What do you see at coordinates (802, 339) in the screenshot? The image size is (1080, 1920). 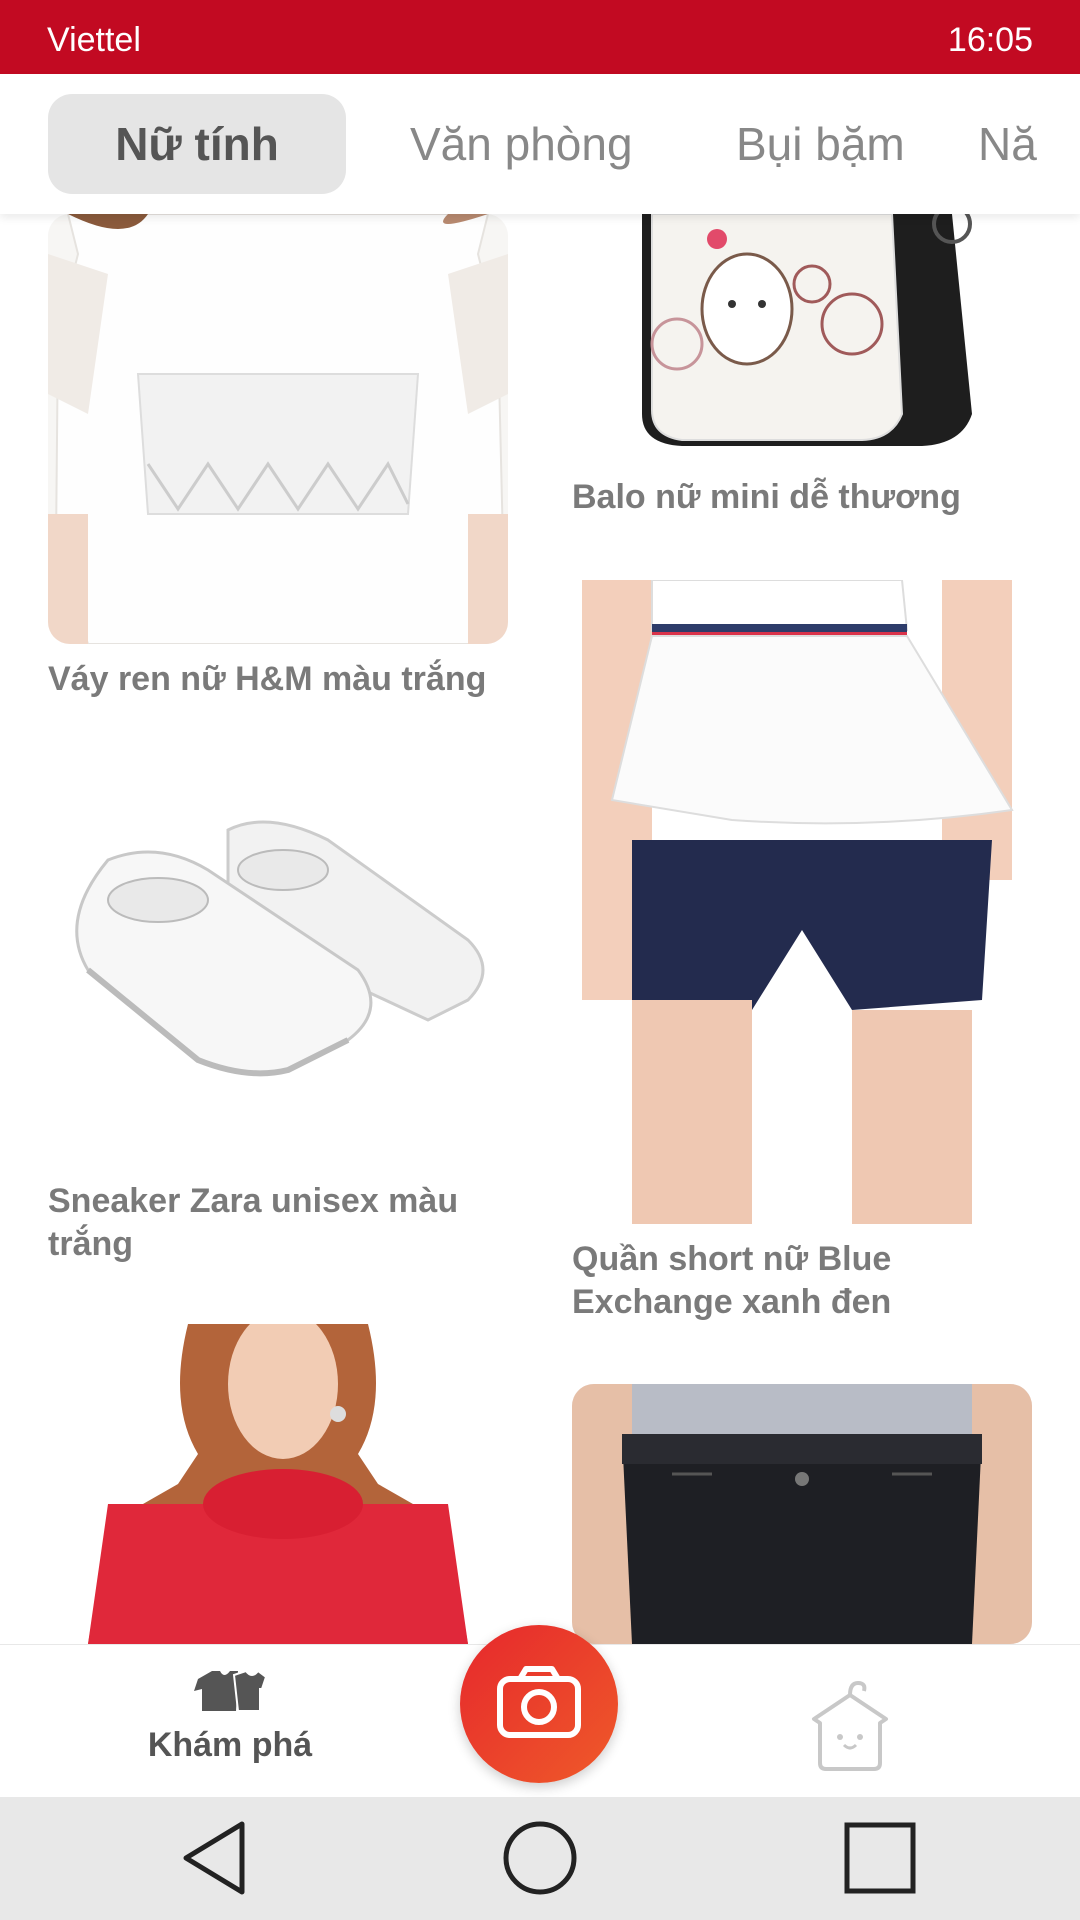 I see `product-image-mini-backpack` at bounding box center [802, 339].